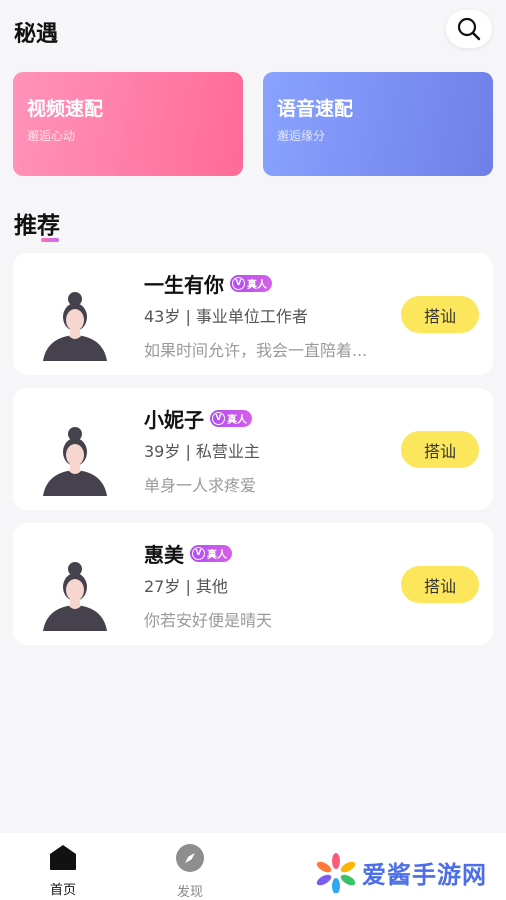  Describe the element at coordinates (36, 34) in the screenshot. I see `app-title: 秘遇` at that location.